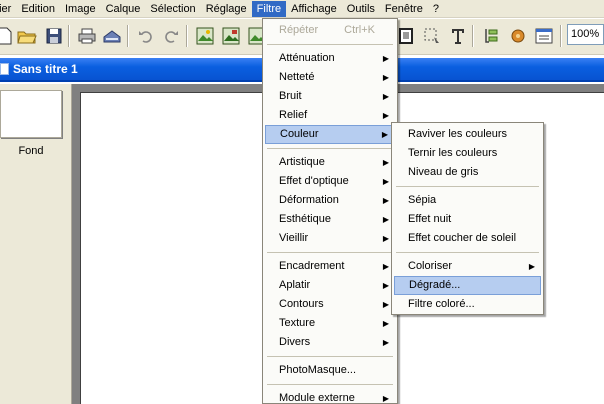 This screenshot has width=604, height=404. Describe the element at coordinates (330, 238) in the screenshot. I see `menu-item-vieillir: Vieillir ▶` at that location.